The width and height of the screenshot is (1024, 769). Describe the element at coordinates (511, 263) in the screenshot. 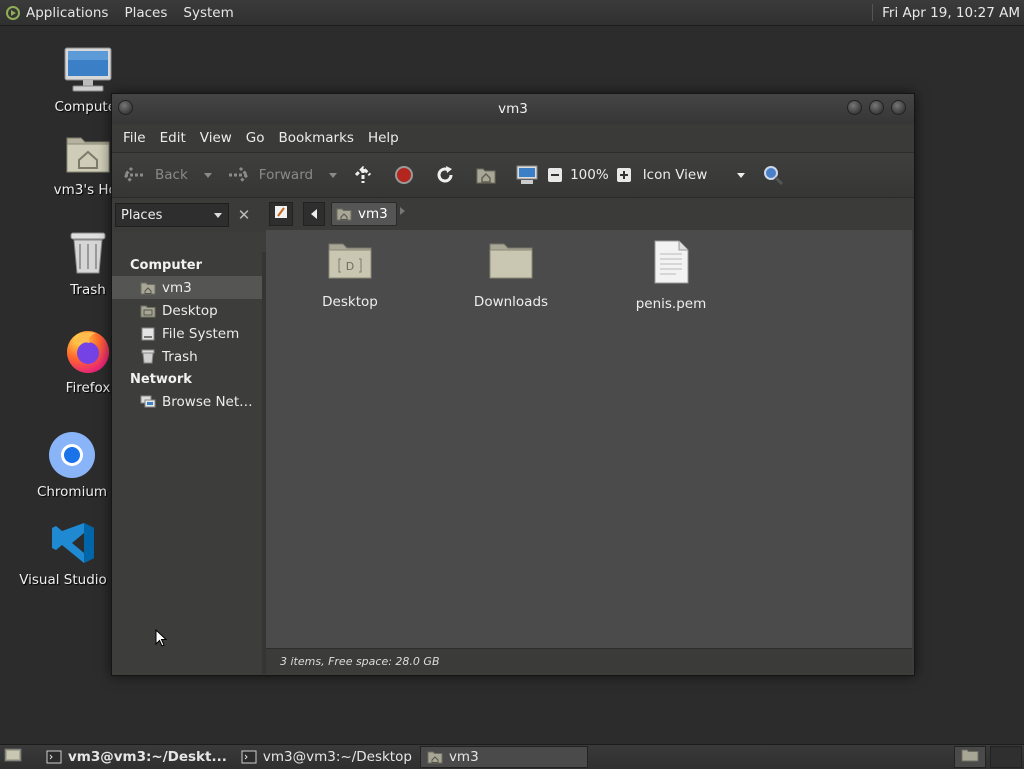

I see `folder-icon` at that location.